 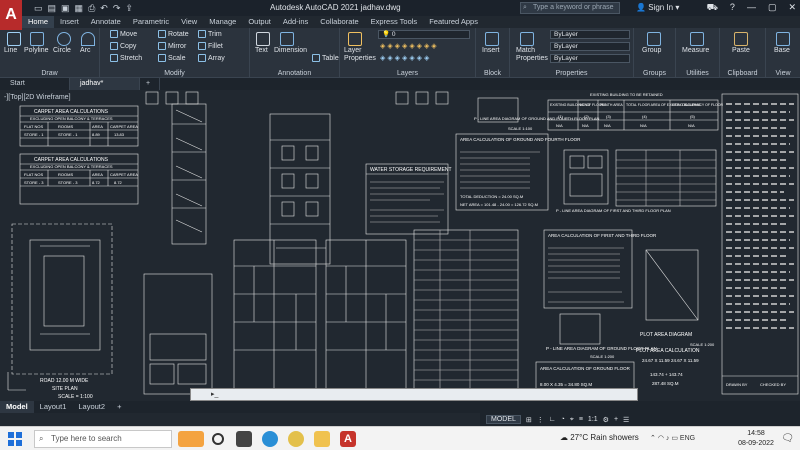 I want to click on tab-add-ins: Add-ins, so click(x=295, y=22).